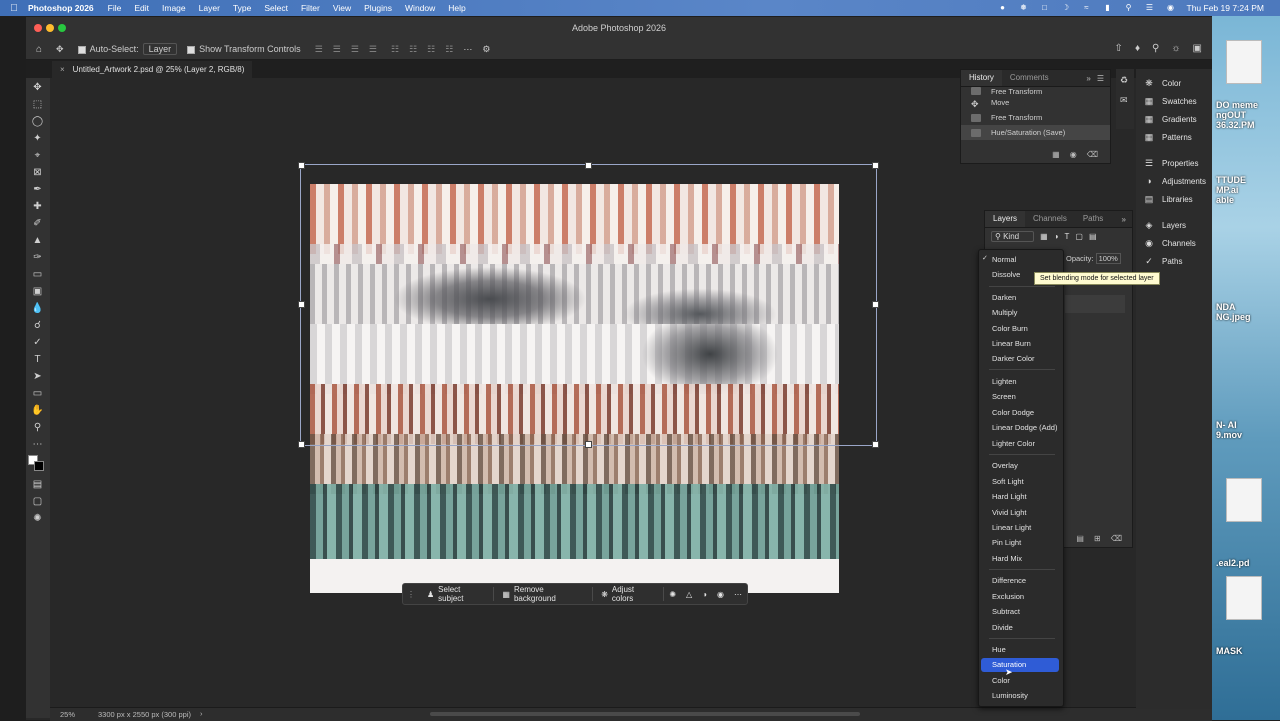 This screenshot has width=1280, height=721. What do you see at coordinates (1020, 650) in the screenshot?
I see `blend-mode-hue: Hue` at bounding box center [1020, 650].